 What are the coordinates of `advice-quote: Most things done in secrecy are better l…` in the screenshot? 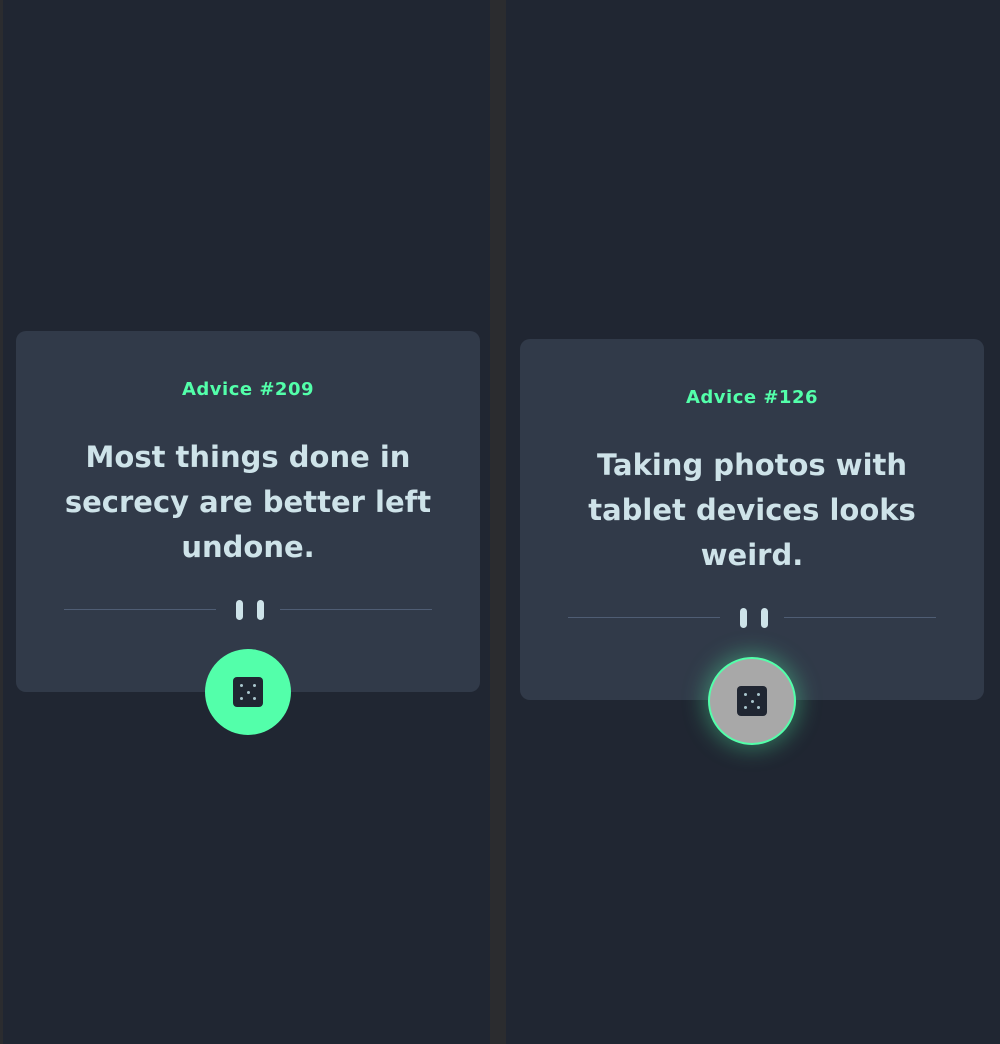 It's located at (248, 502).